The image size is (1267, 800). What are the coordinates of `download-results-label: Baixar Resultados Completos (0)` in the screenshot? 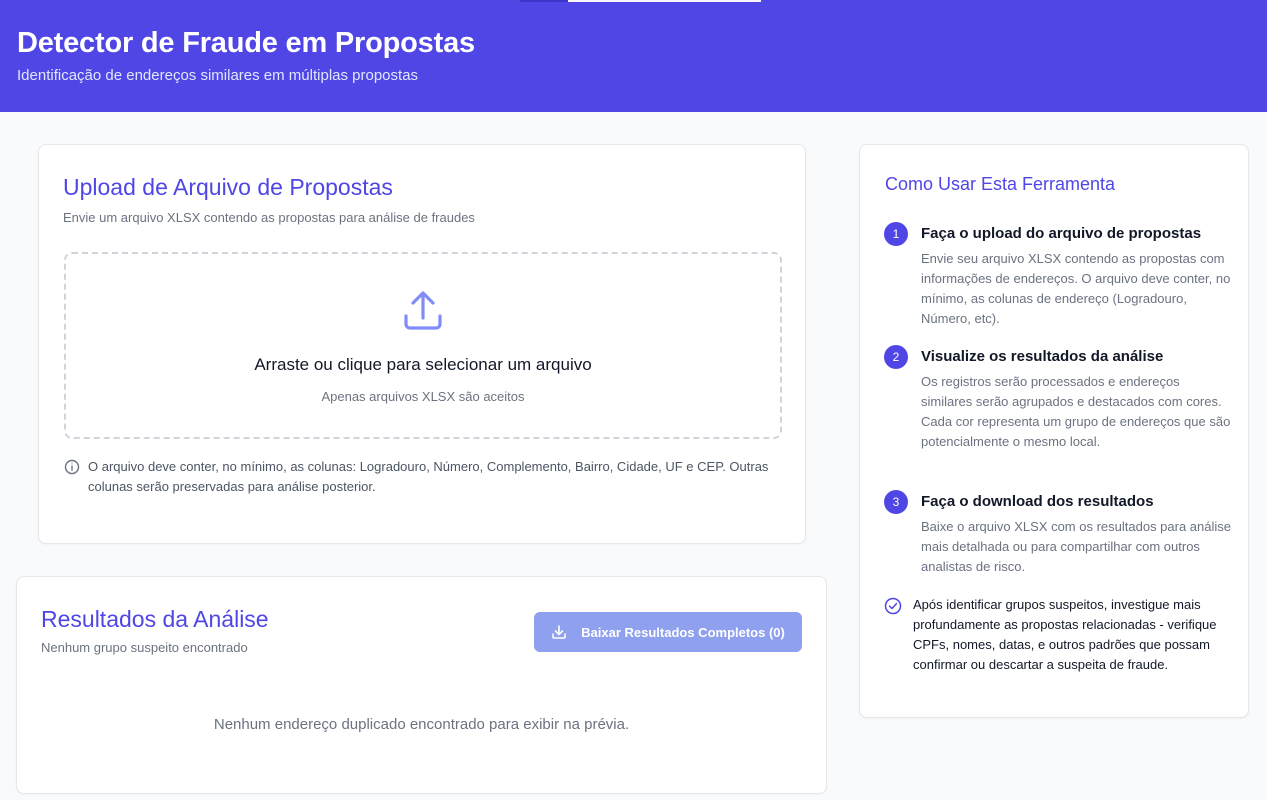 It's located at (683, 632).